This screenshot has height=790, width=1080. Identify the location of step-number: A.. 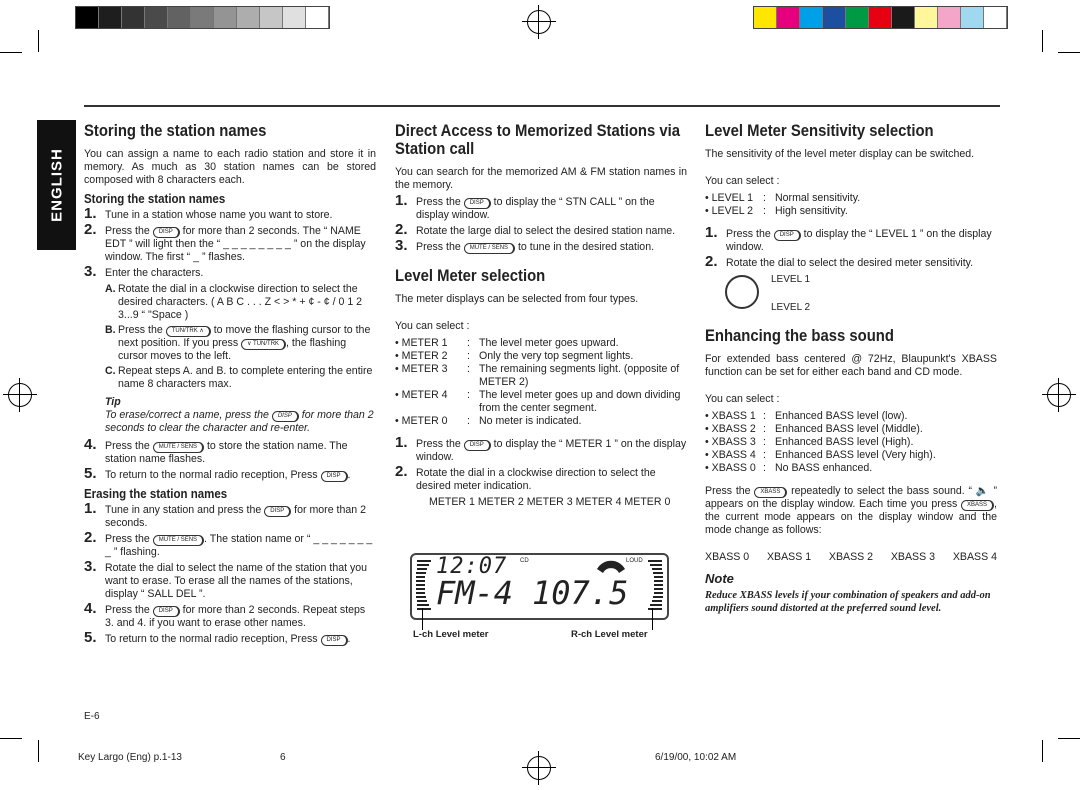
(110, 289).